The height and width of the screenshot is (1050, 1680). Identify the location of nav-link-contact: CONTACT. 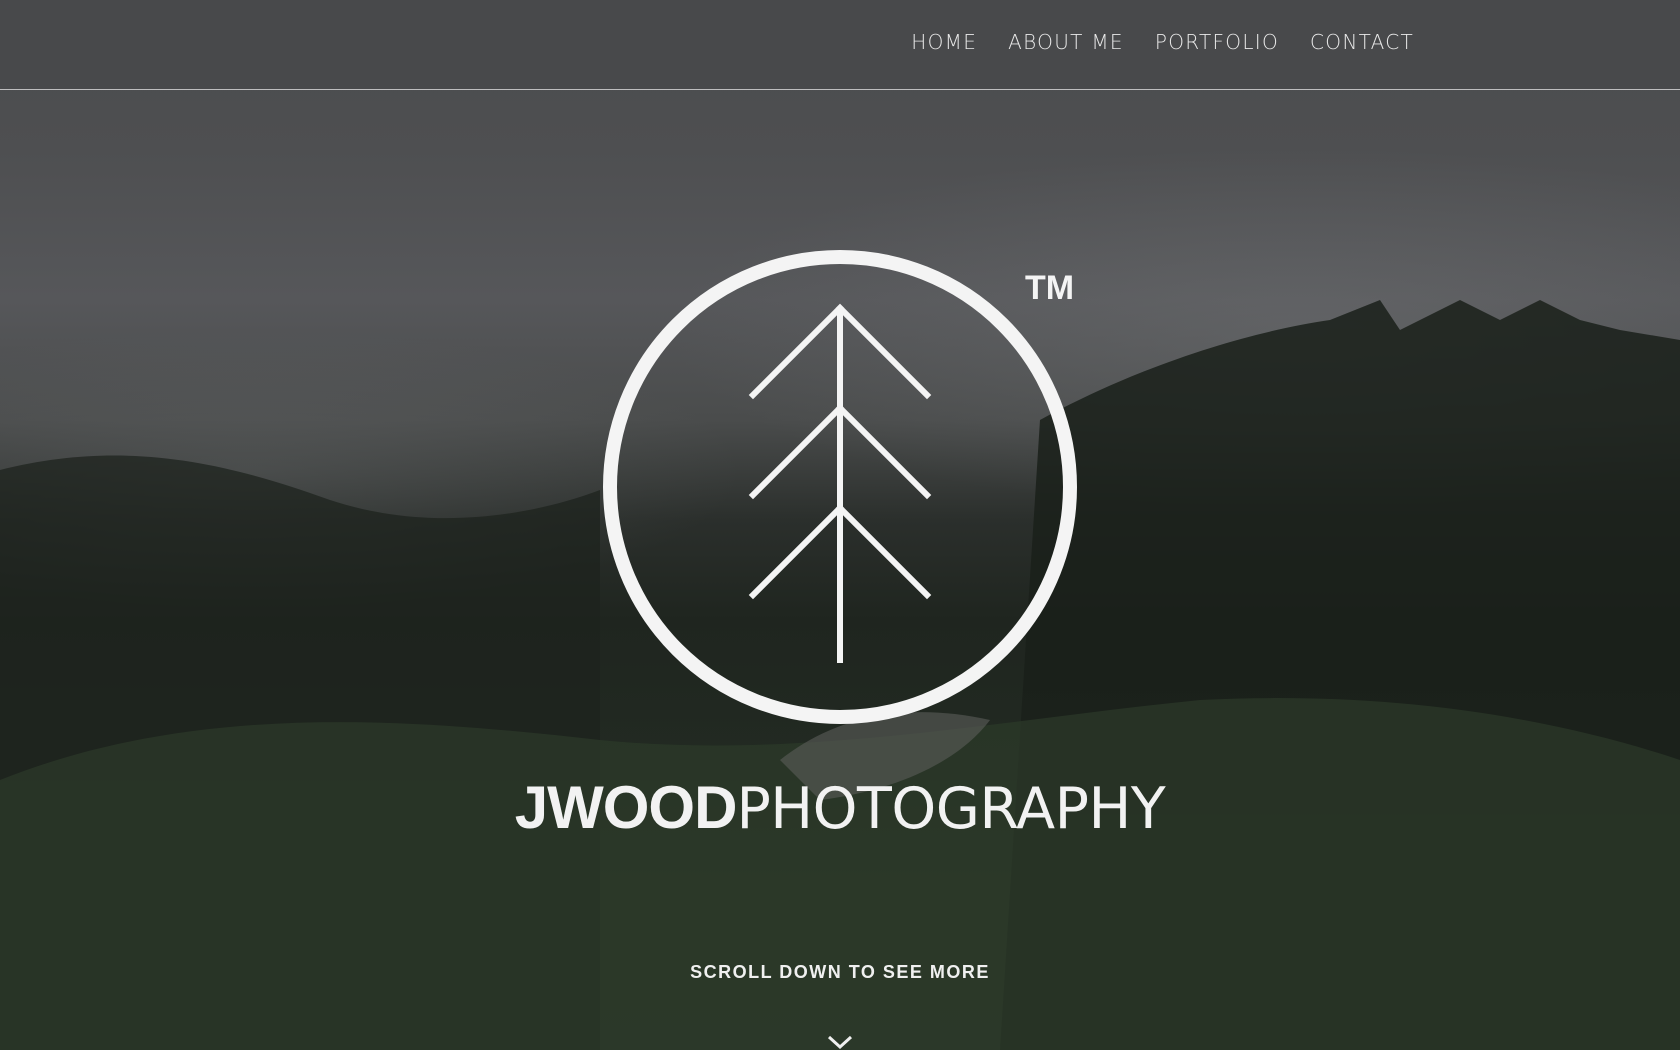
(1362, 42).